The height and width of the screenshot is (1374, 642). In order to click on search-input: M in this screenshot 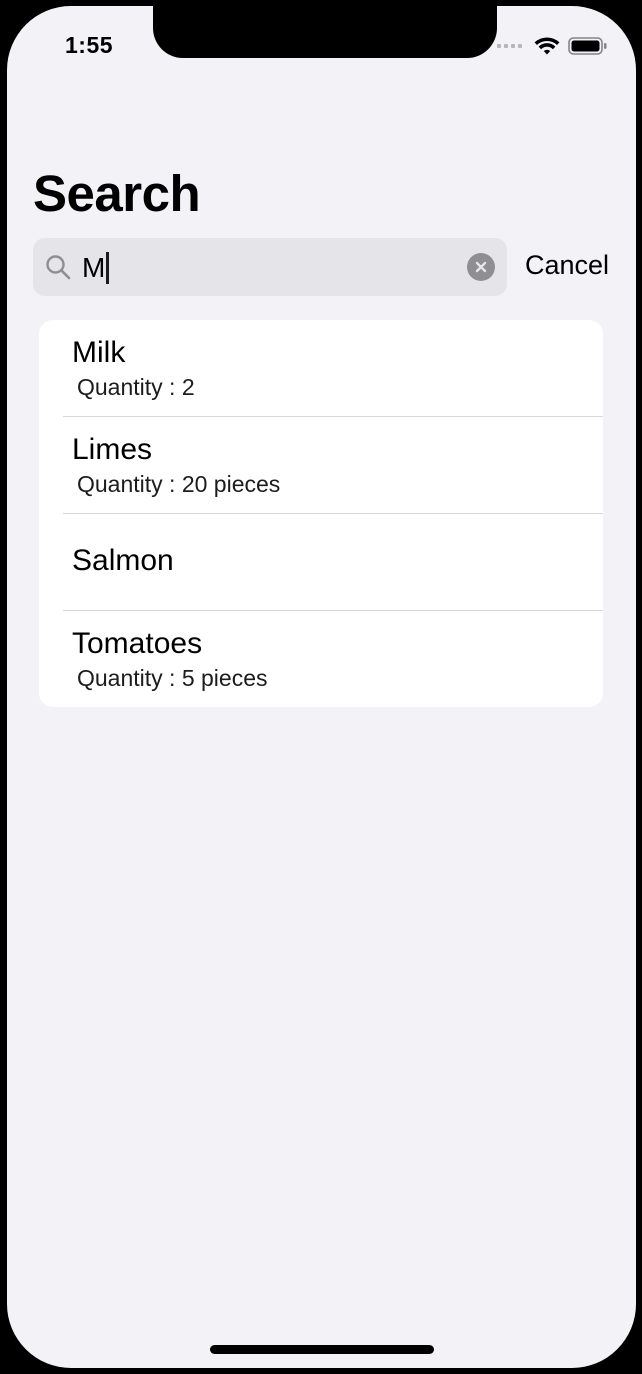, I will do `click(96, 268)`.